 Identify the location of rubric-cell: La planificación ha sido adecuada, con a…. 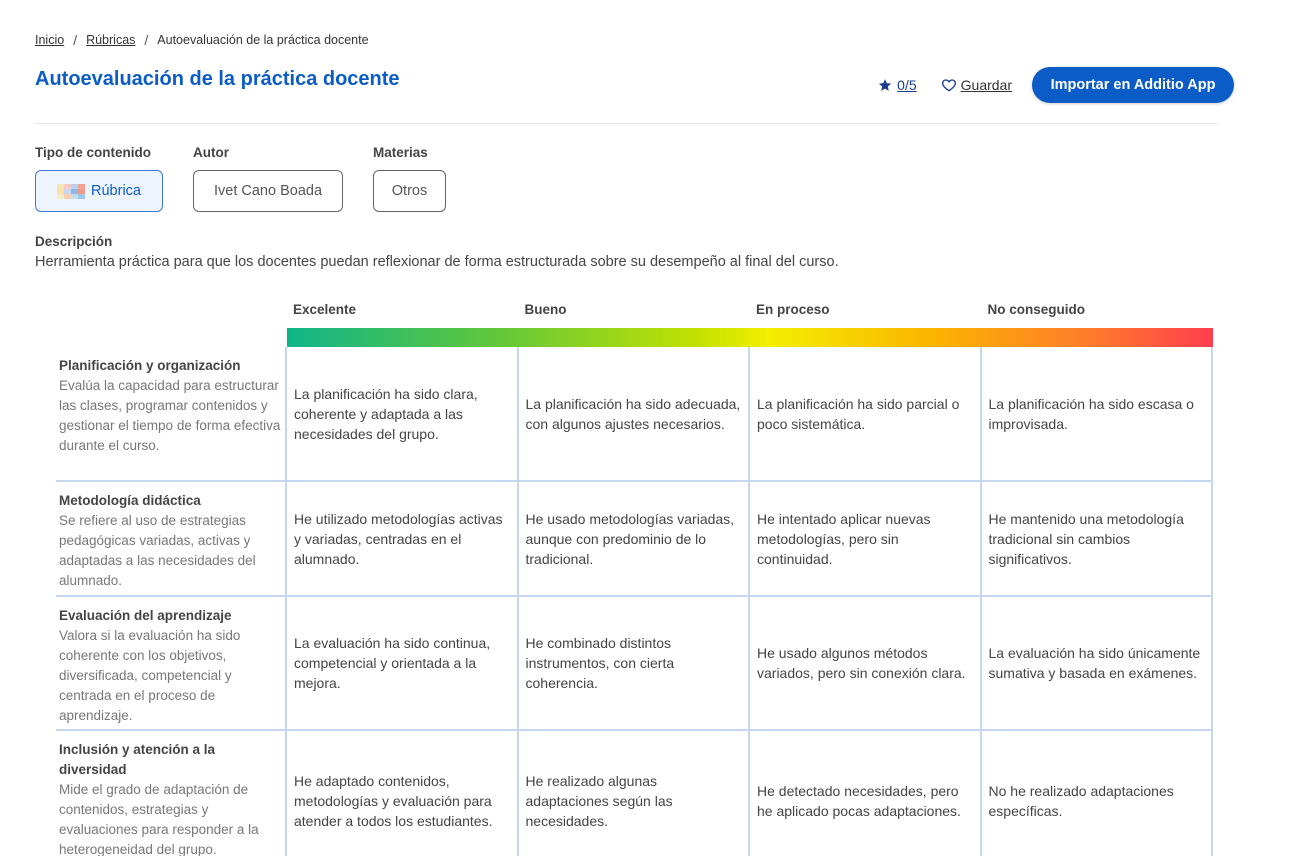
(634, 413).